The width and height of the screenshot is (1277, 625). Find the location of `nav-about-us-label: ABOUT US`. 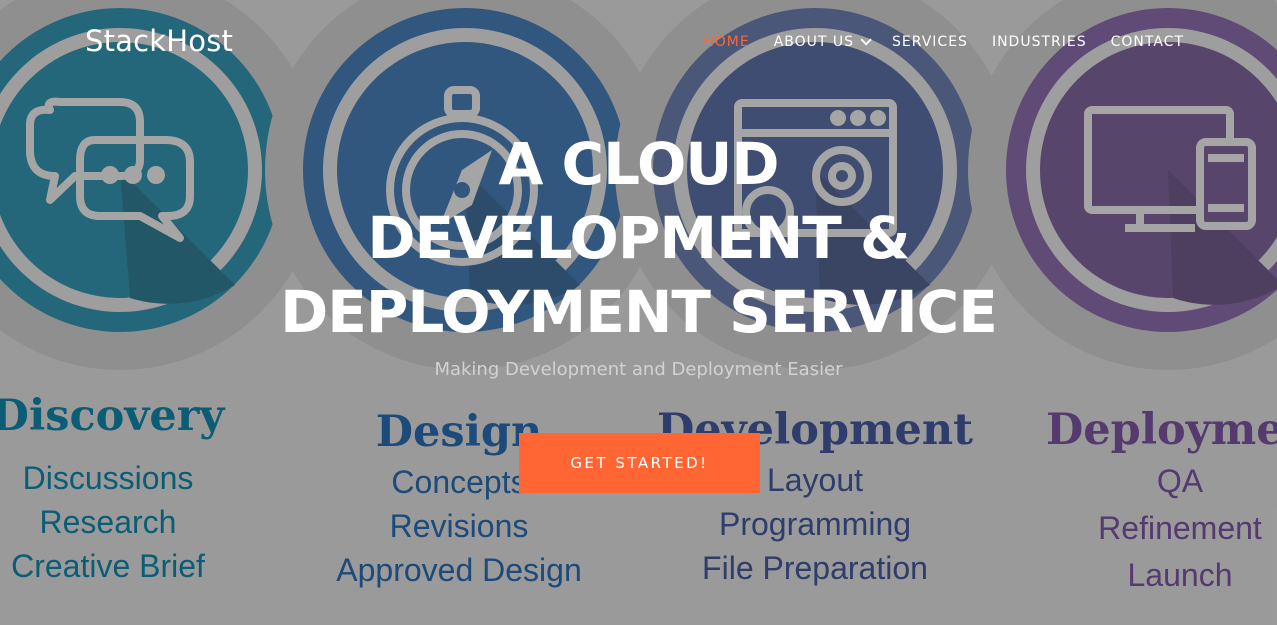

nav-about-us-label: ABOUT US is located at coordinates (814, 42).